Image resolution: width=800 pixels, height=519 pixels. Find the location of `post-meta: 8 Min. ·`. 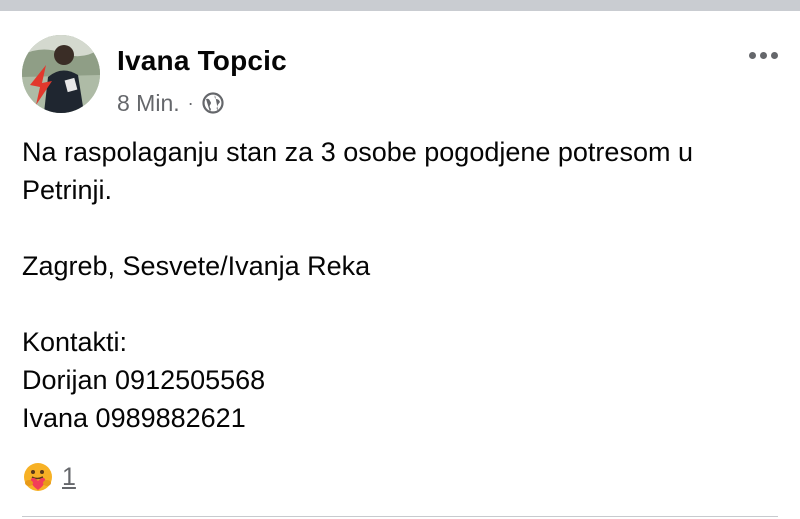

post-meta: 8 Min. · is located at coordinates (170, 103).